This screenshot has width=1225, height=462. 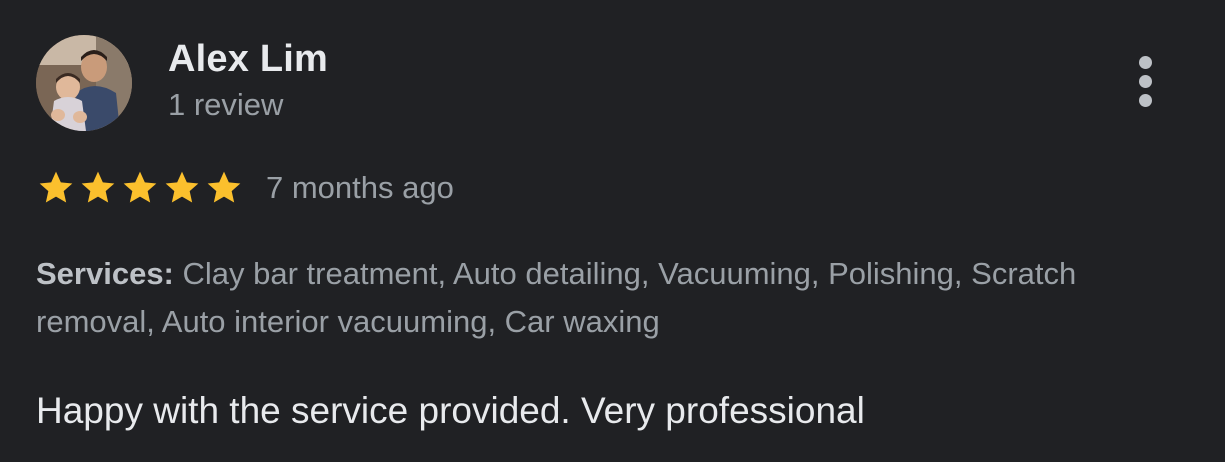 I want to click on star-rating, so click(x=140, y=188).